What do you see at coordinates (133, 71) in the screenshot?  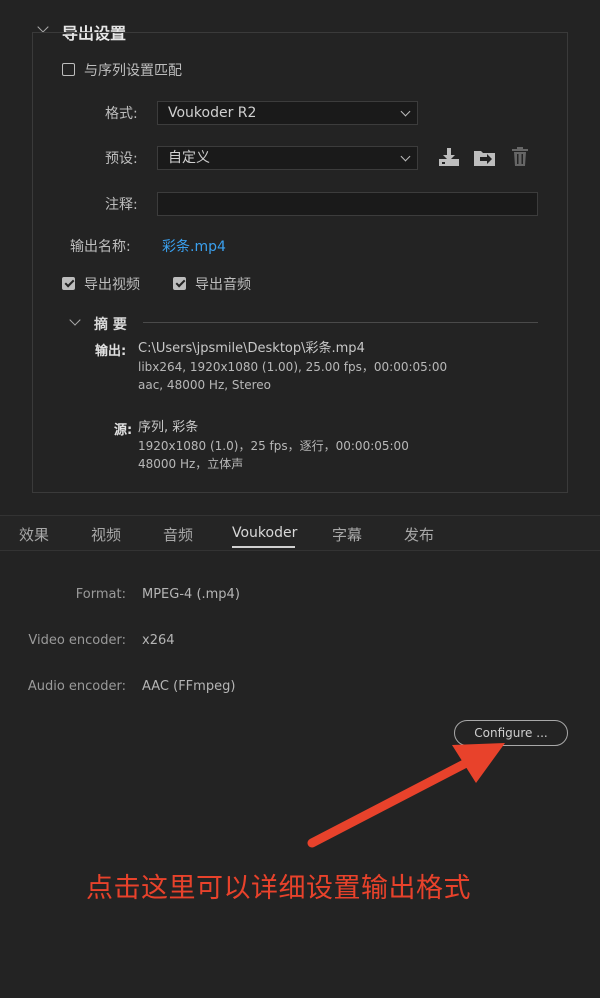 I see `match-sequence-label: 与序列设置匹配` at bounding box center [133, 71].